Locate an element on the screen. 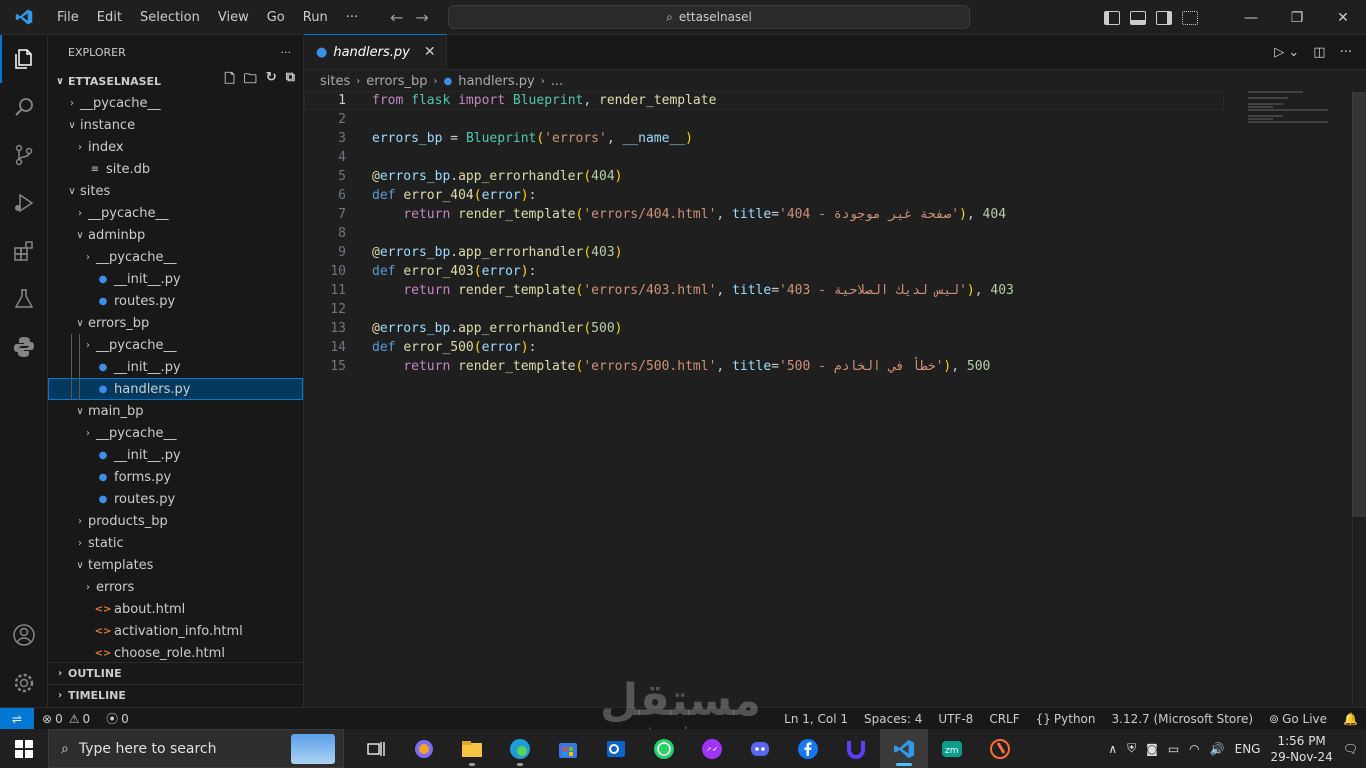 The image size is (1366, 768). close-tab-icon: ✕ is located at coordinates (430, 52).